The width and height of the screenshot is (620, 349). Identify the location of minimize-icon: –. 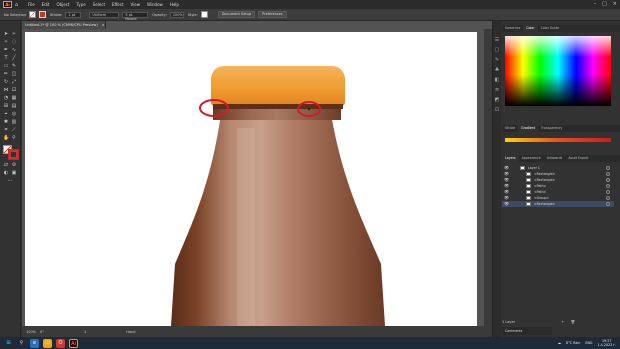
(595, 4).